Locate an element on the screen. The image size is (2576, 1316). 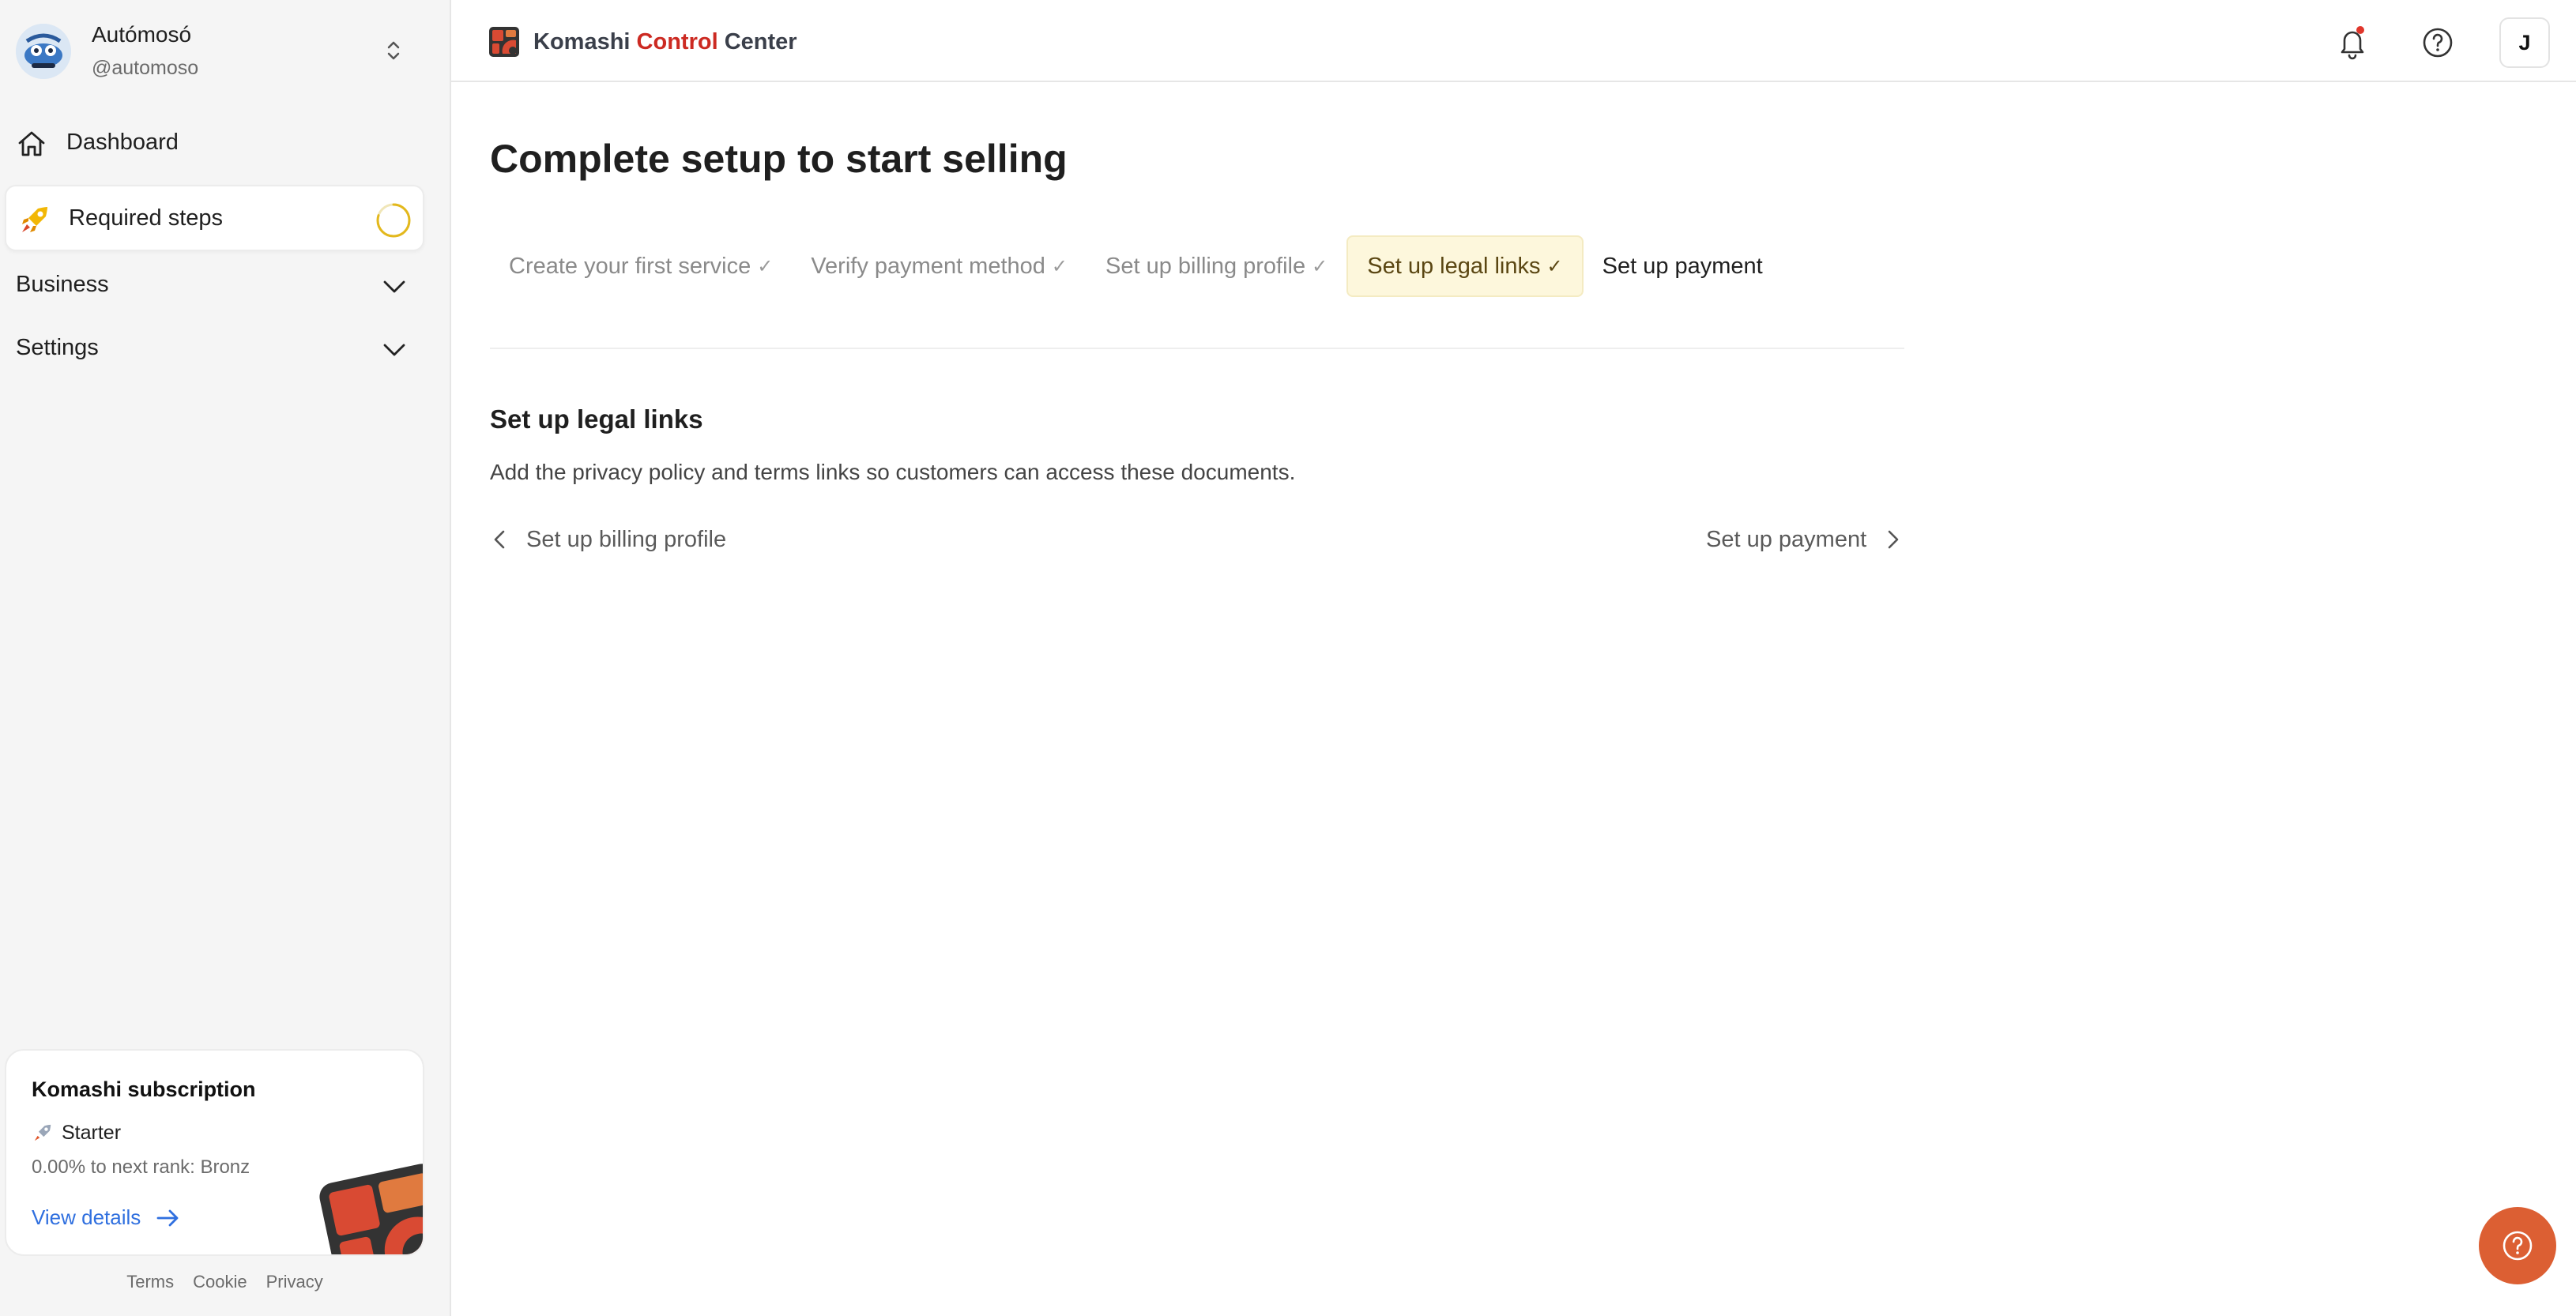
brand: Komashi Control Center is located at coordinates (643, 42).